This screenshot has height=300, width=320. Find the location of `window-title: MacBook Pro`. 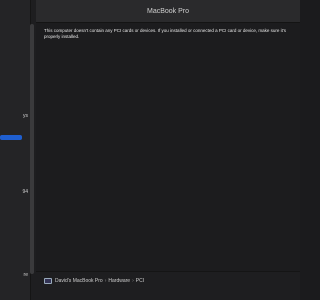

window-title: MacBook Pro is located at coordinates (168, 11).